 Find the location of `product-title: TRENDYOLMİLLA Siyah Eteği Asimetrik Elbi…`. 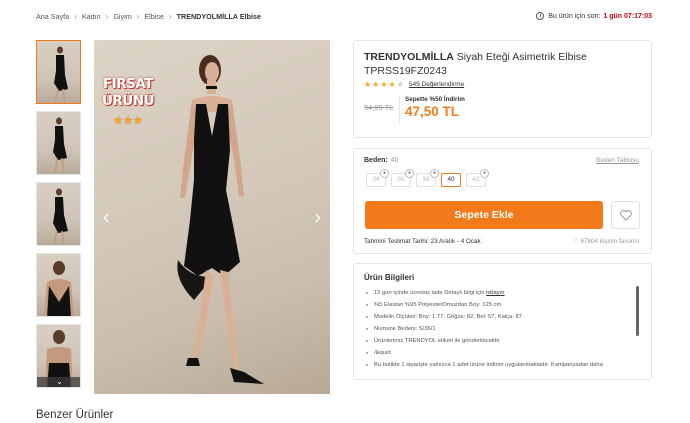

product-title: TRENDYOLMİLLA Siyah Eteği Asimetrik Elbi… is located at coordinates (504, 64).